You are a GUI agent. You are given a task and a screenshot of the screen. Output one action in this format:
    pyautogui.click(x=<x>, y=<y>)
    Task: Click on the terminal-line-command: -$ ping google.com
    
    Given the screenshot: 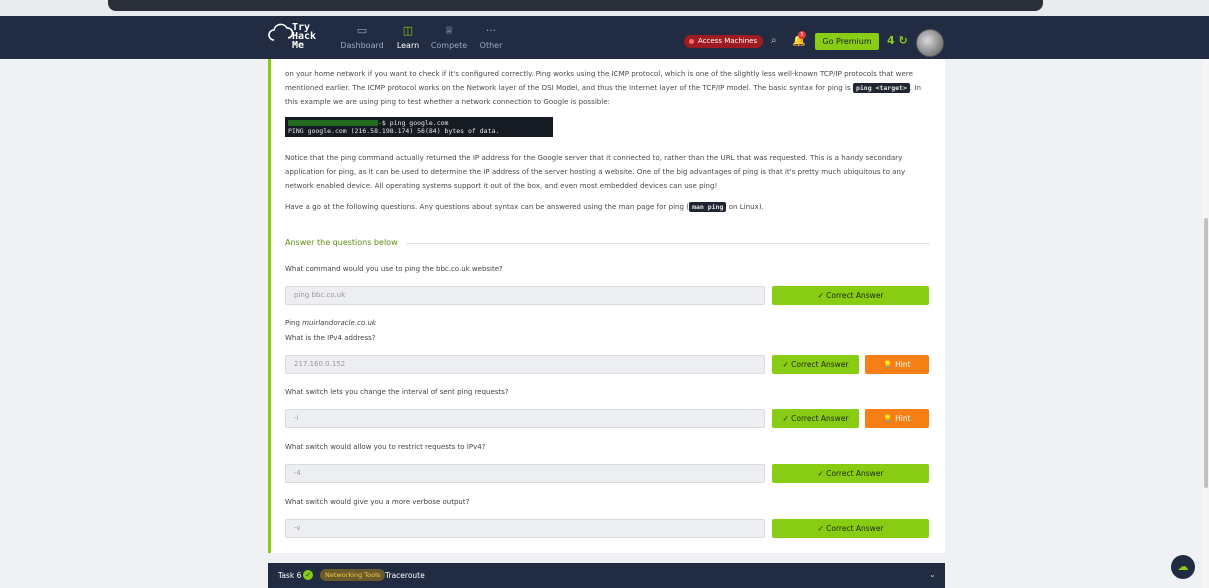 What is the action you would take?
    pyautogui.click(x=413, y=123)
    